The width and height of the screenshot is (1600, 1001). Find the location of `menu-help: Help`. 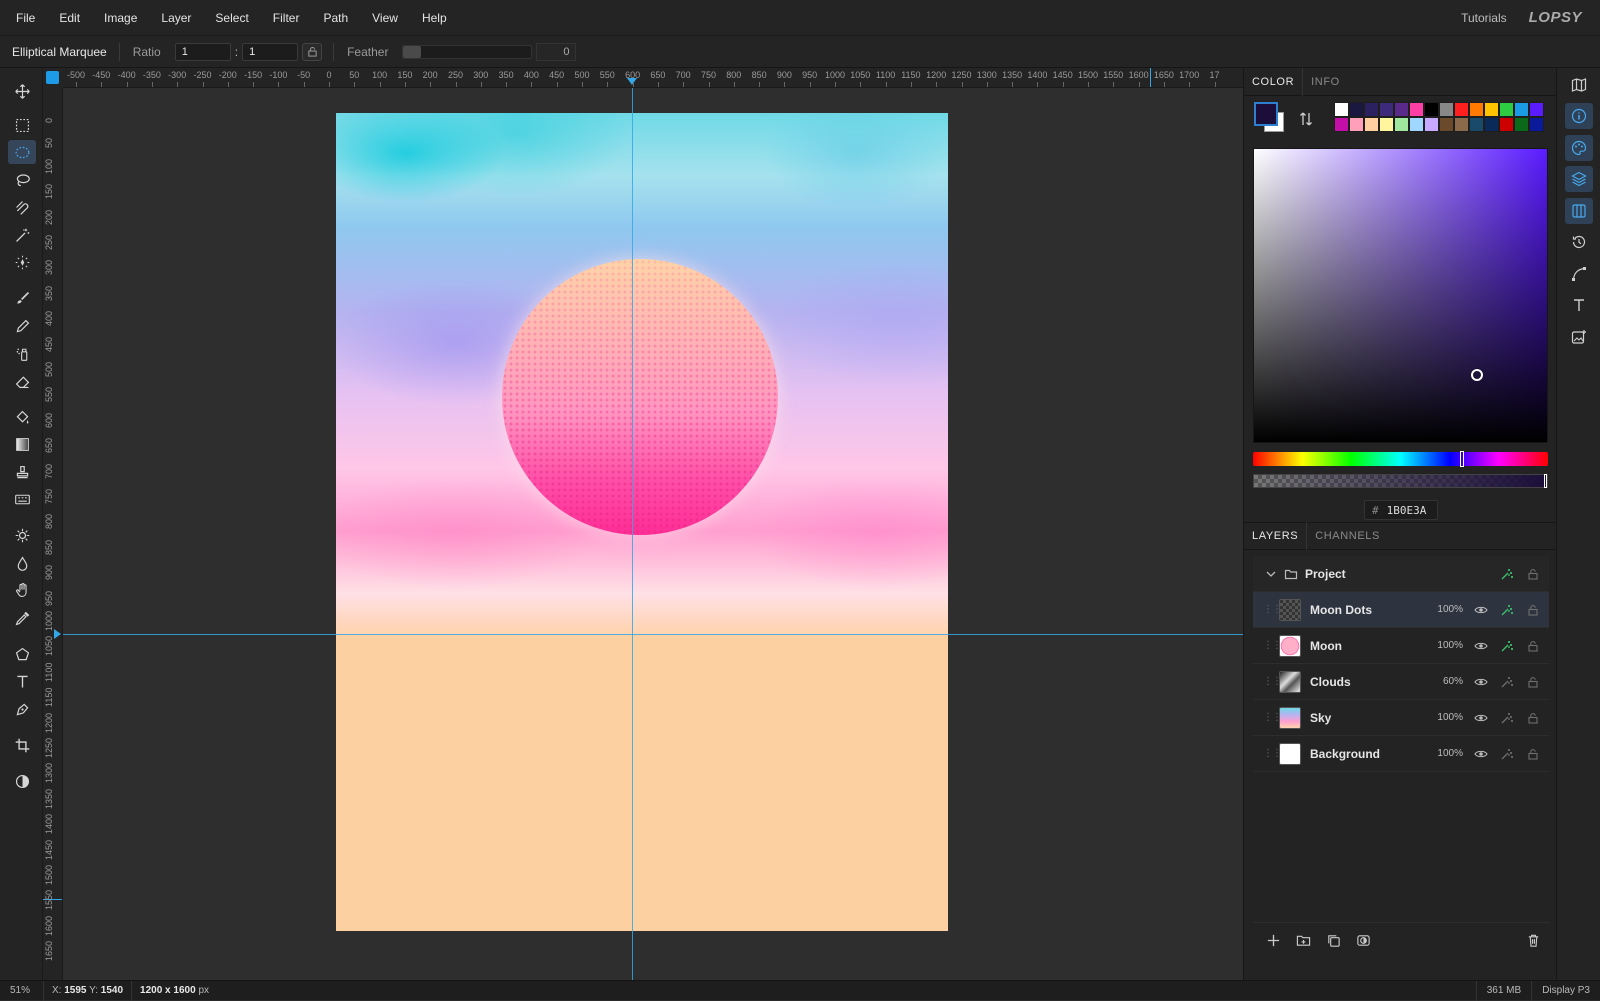

menu-help: Help is located at coordinates (434, 18).